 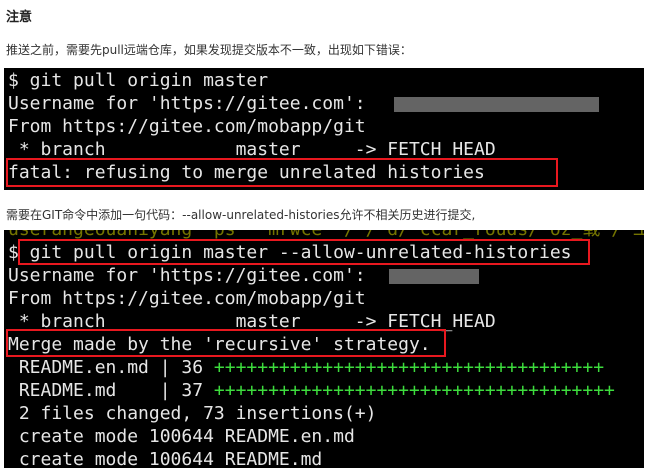 I want to click on merge-highlight-box, so click(x=226, y=343).